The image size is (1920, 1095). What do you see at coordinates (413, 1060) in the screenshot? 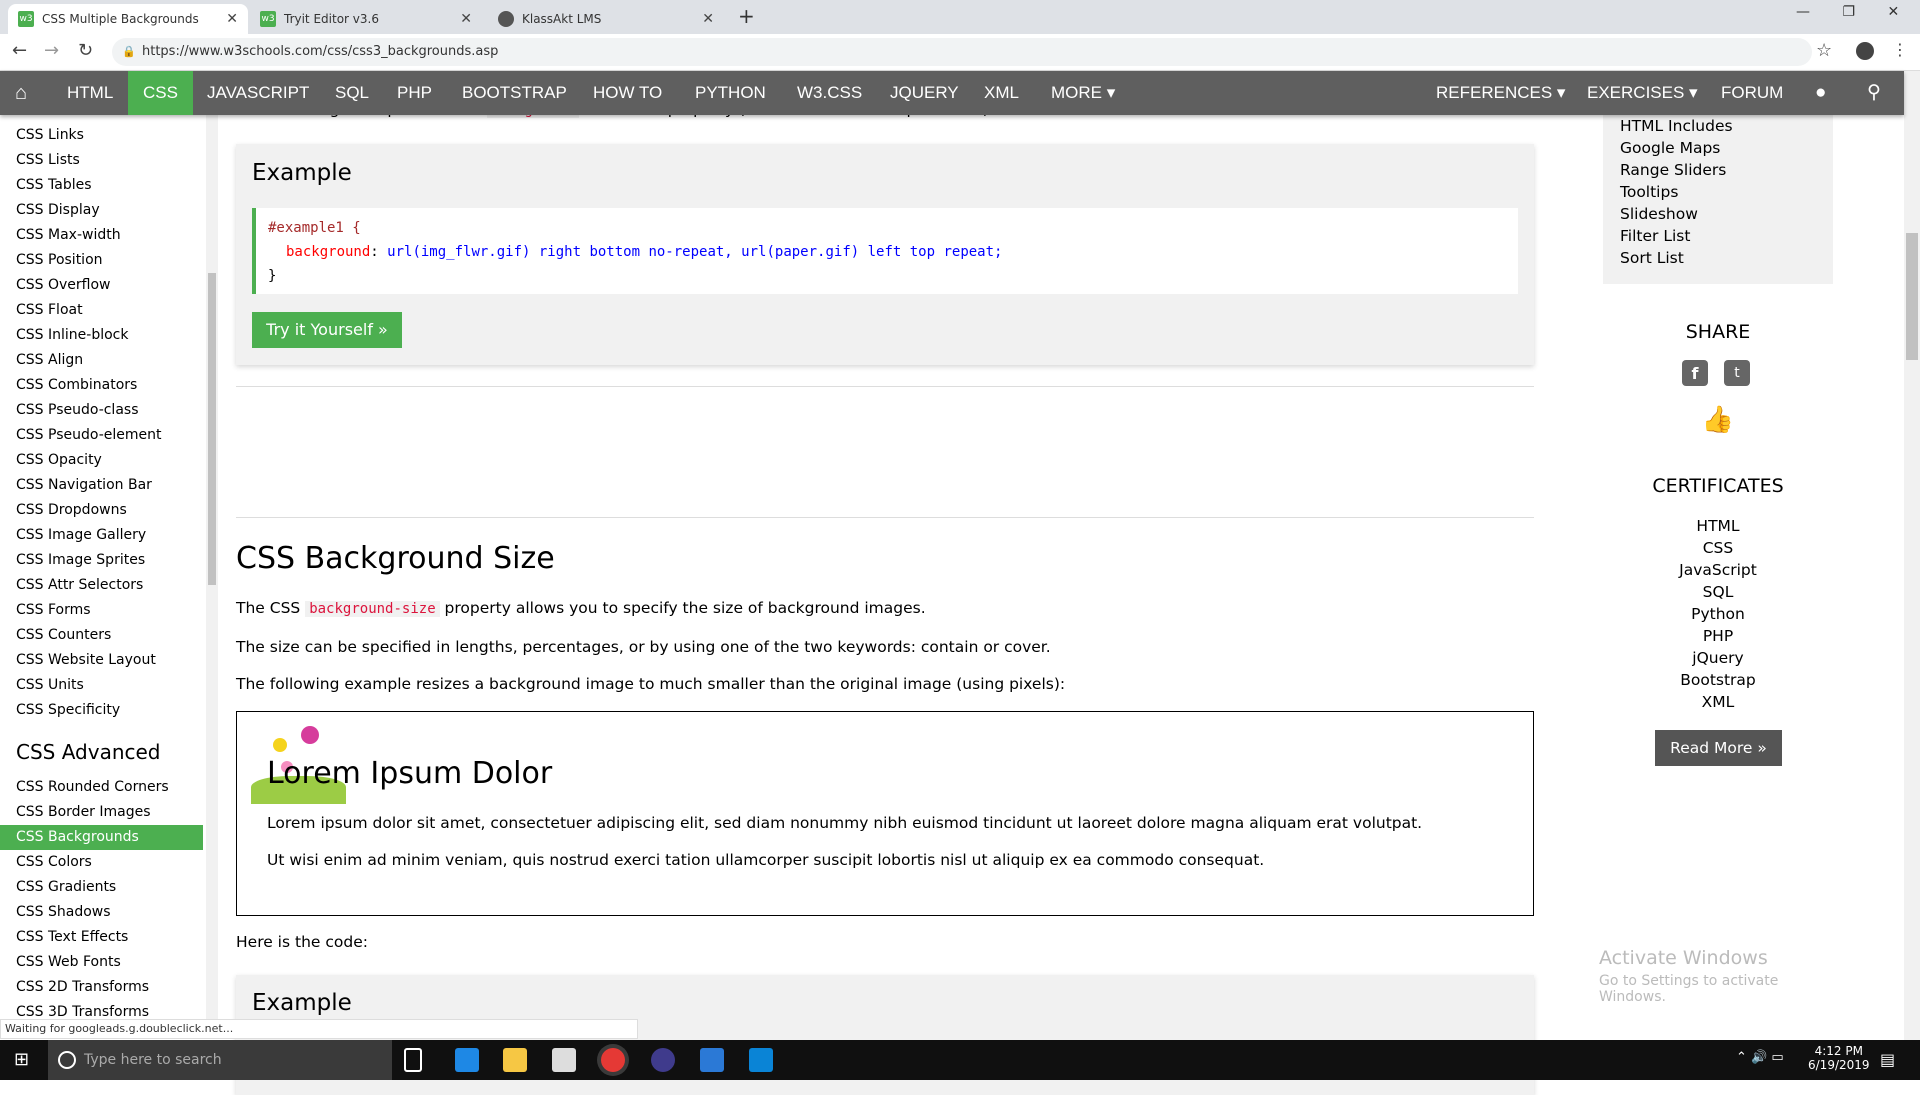
I see `task-view-icon` at bounding box center [413, 1060].